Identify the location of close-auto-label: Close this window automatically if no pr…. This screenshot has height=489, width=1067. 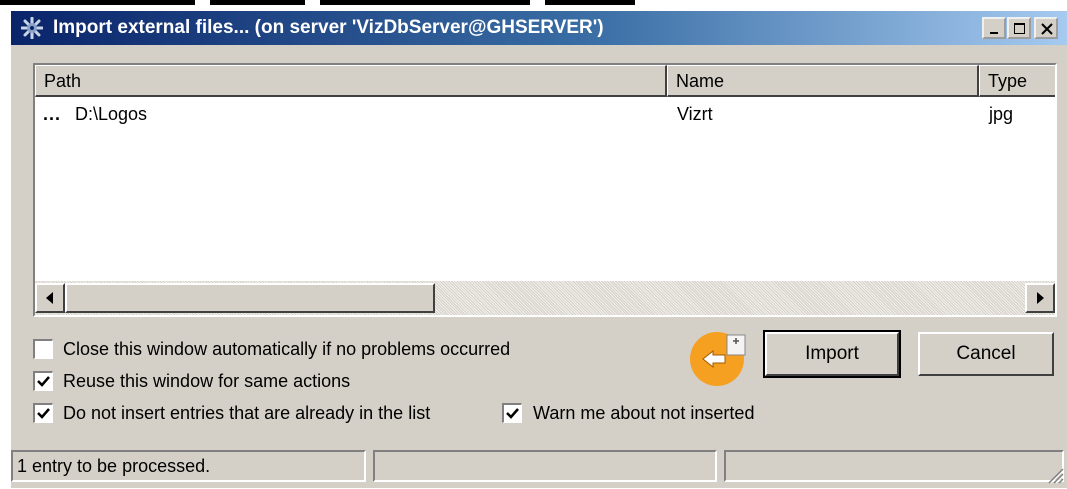
(287, 349).